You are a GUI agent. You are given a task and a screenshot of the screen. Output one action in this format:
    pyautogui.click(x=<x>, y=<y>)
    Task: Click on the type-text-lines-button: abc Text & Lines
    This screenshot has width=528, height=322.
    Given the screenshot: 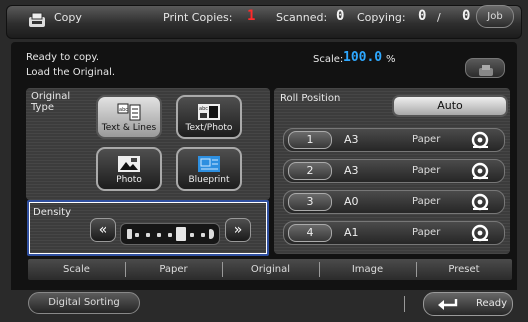 What is the action you would take?
    pyautogui.click(x=129, y=117)
    